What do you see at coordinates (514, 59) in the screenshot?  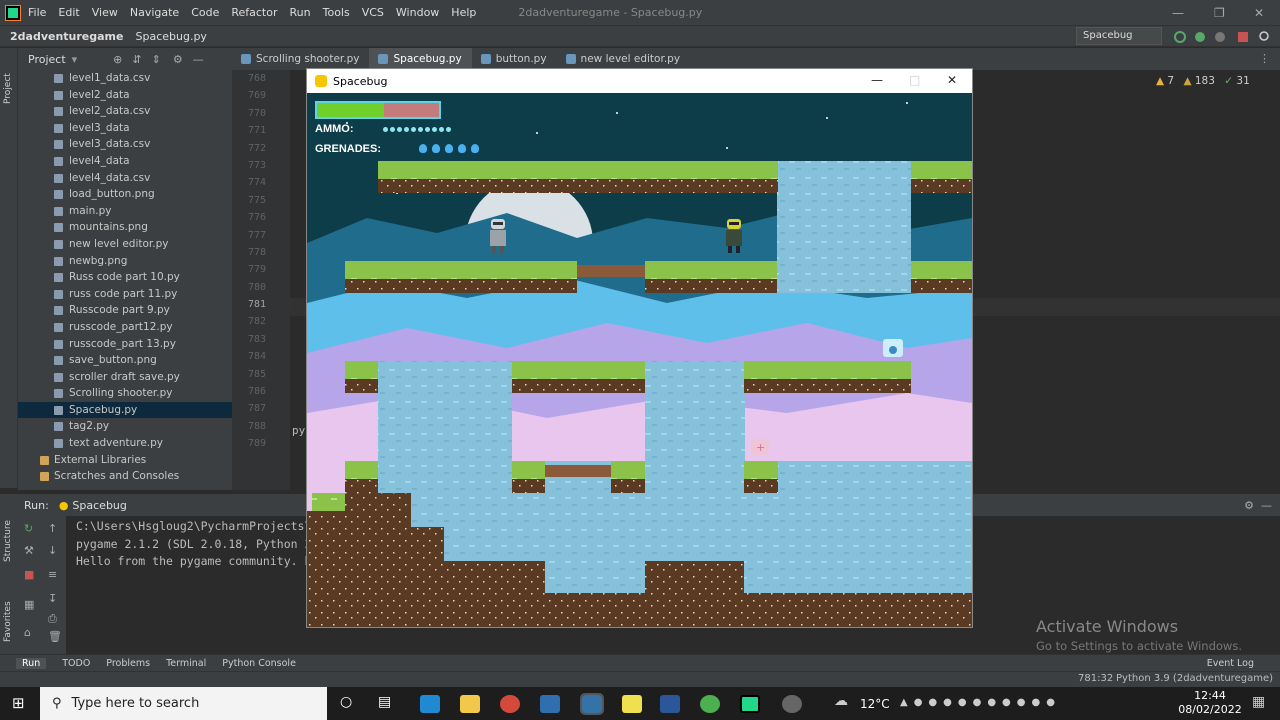 I see `tab-button: button.py` at bounding box center [514, 59].